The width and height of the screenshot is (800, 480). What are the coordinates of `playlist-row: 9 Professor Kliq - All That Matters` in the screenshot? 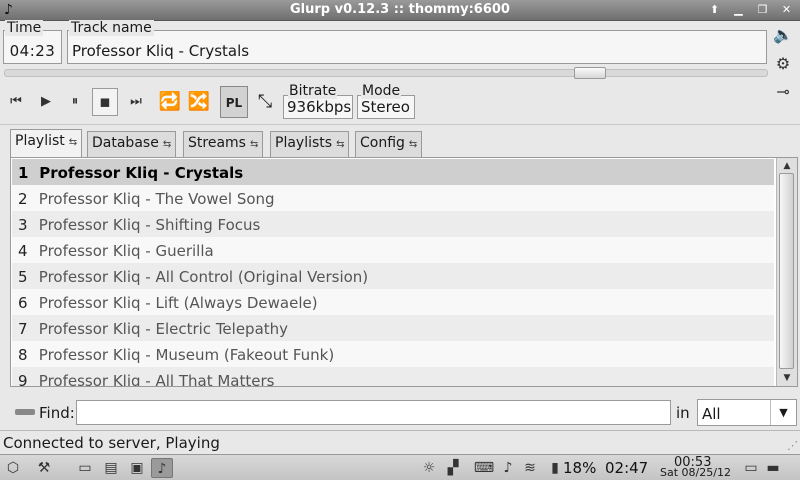 It's located at (393, 376).